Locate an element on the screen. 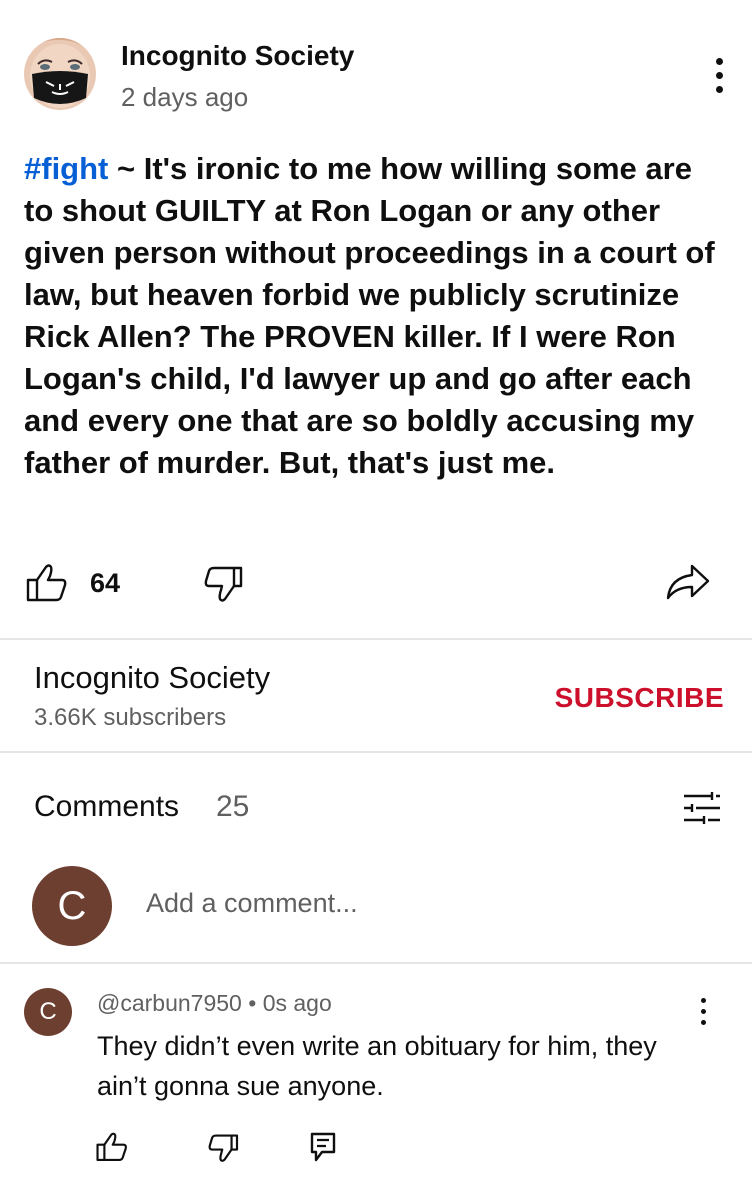  comment-actions is located at coordinates (226, 1150).